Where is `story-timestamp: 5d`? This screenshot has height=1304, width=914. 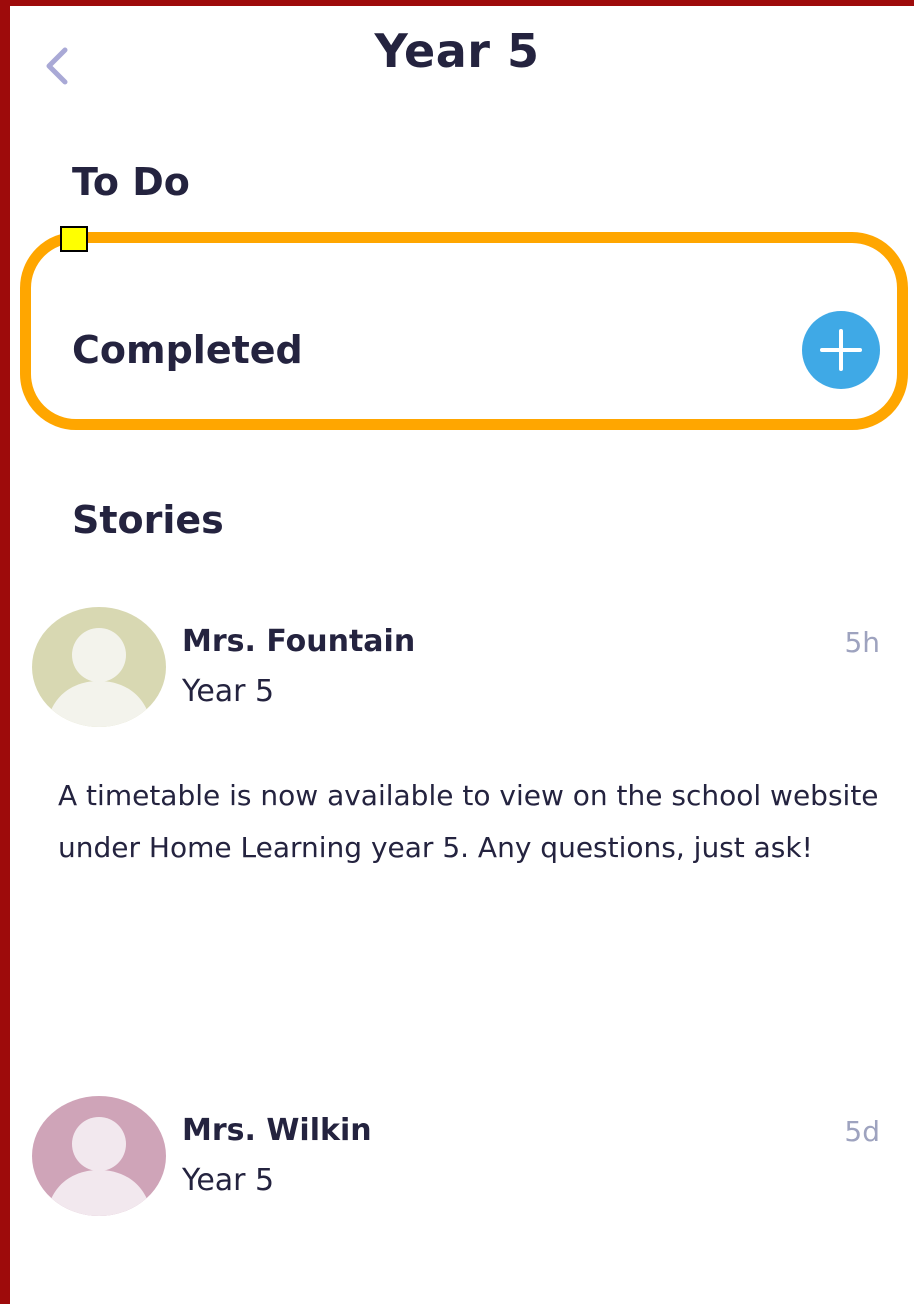
story-timestamp: 5d is located at coordinates (862, 1131).